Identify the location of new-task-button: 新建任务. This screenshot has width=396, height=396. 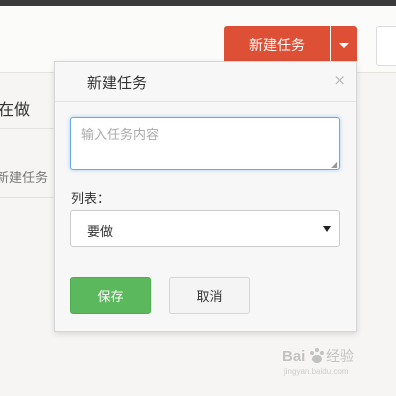
(277, 45).